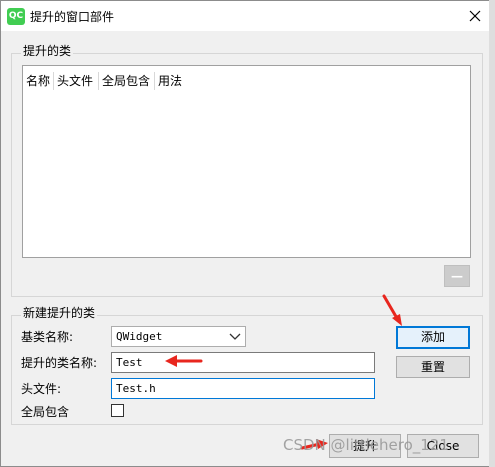 The image size is (495, 467). I want to click on class-name-input: Test, so click(243, 362).